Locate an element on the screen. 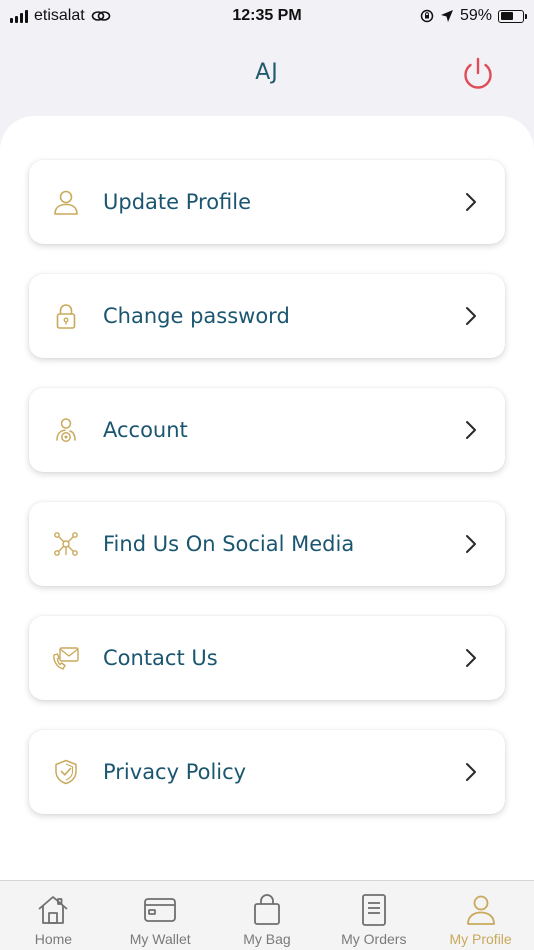  tab-my-orders: My Orders is located at coordinates (373, 915).